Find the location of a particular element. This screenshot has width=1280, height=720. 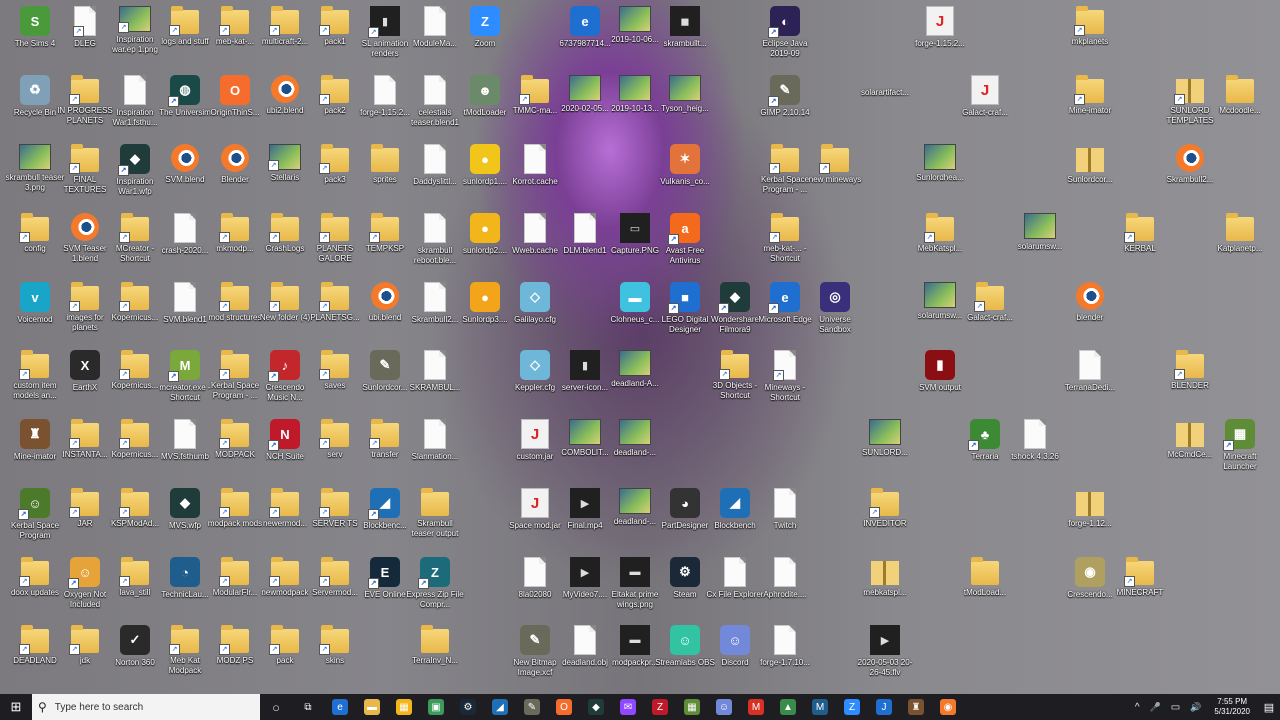

desktop-icon: tshock 4.3.26 is located at coordinates (1035, 452).